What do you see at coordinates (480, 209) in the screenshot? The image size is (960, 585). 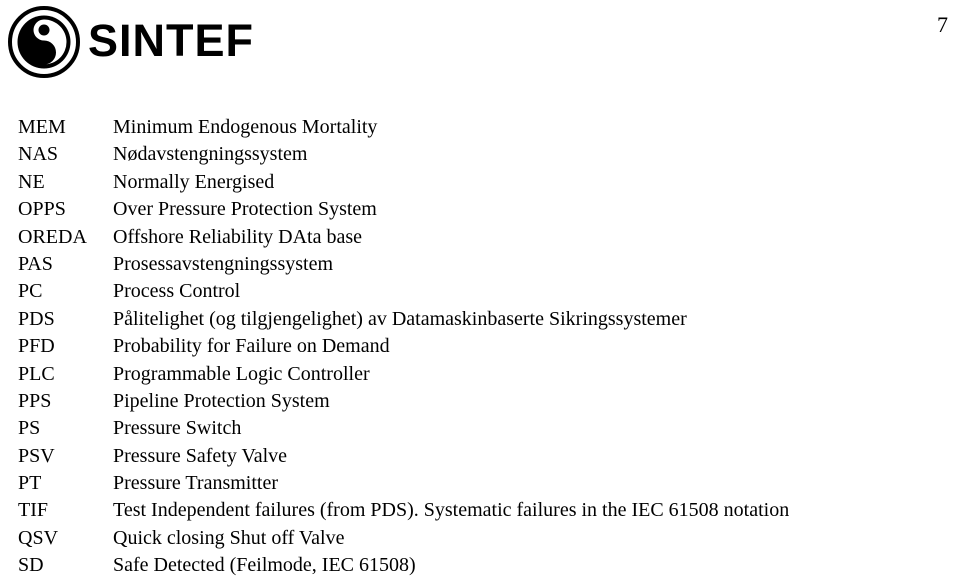 I see `abbreviation-row: OPPS Over Pressure Protection System` at bounding box center [480, 209].